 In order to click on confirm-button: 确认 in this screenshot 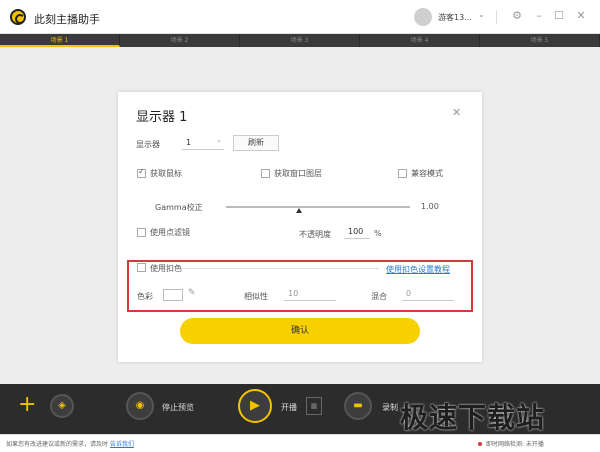, I will do `click(300, 331)`.